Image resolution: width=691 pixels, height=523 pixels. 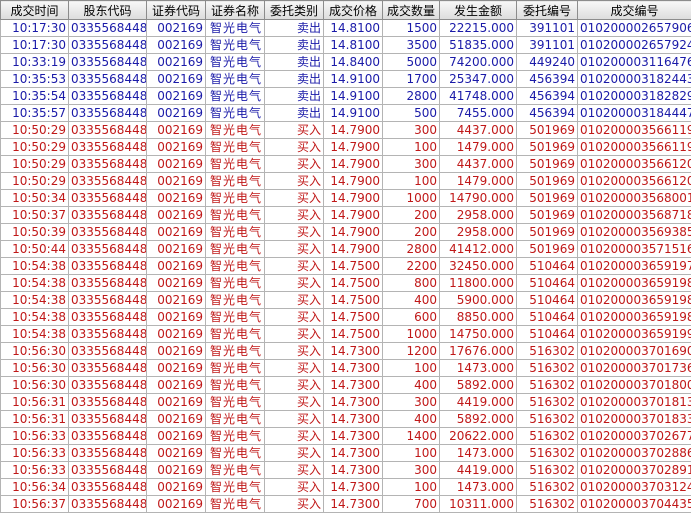 I want to click on cell-trade-no: 0102000036591984, so click(x=634, y=300).